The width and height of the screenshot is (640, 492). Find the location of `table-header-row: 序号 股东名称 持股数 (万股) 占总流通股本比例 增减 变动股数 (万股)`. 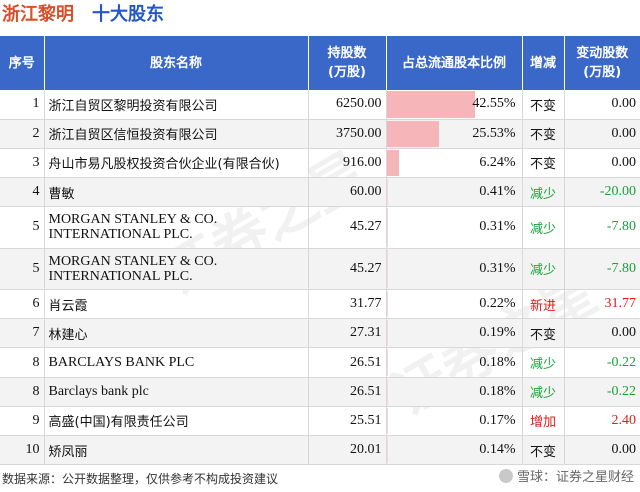

table-header-row: 序号 股东名称 持股数 (万股) 占总流通股本比例 增减 变动股数 (万股) is located at coordinates (320, 63).